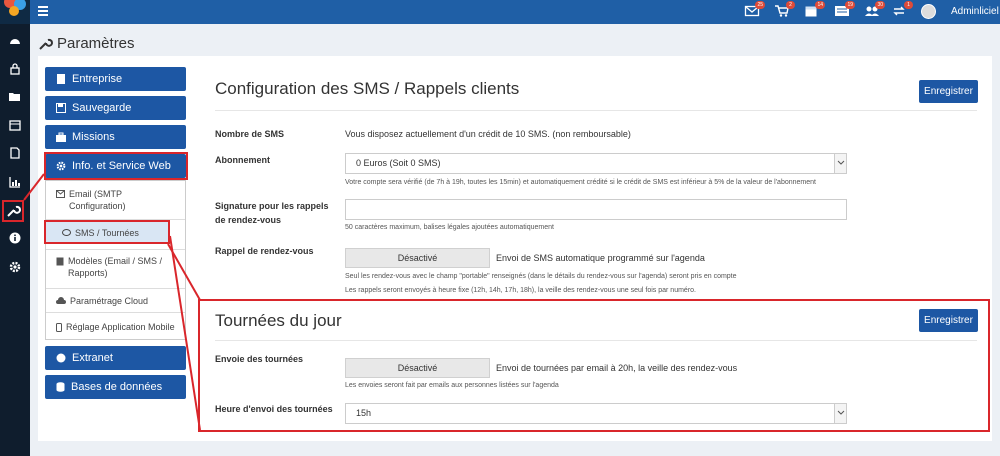  What do you see at coordinates (92, 358) in the screenshot?
I see `nav-extranet-label: Extranet` at bounding box center [92, 358].